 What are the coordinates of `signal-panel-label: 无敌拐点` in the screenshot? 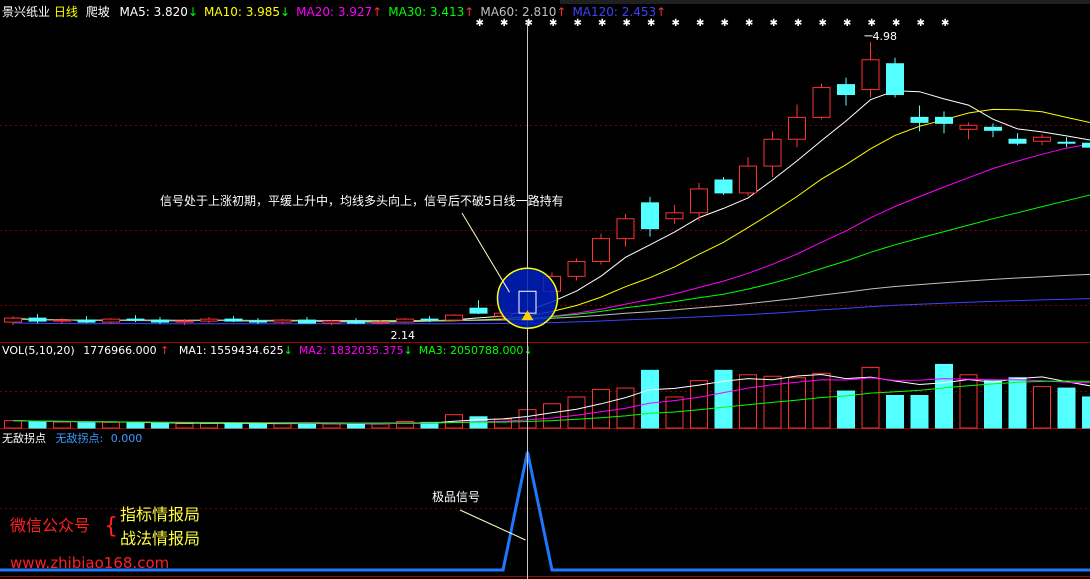 It's located at (24, 438).